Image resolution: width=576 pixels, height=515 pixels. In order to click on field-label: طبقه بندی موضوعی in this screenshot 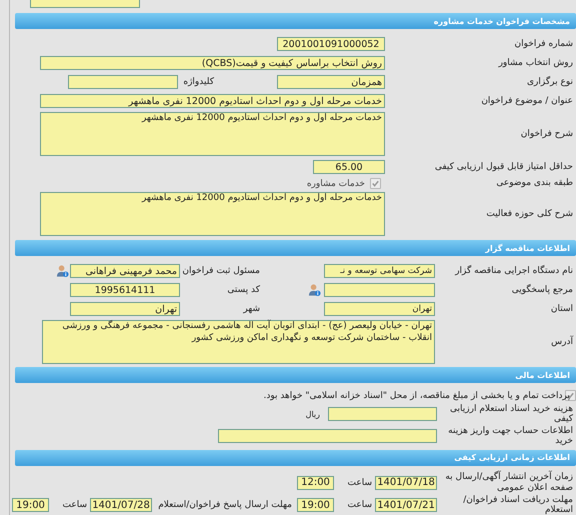, I will do `click(534, 183)`.